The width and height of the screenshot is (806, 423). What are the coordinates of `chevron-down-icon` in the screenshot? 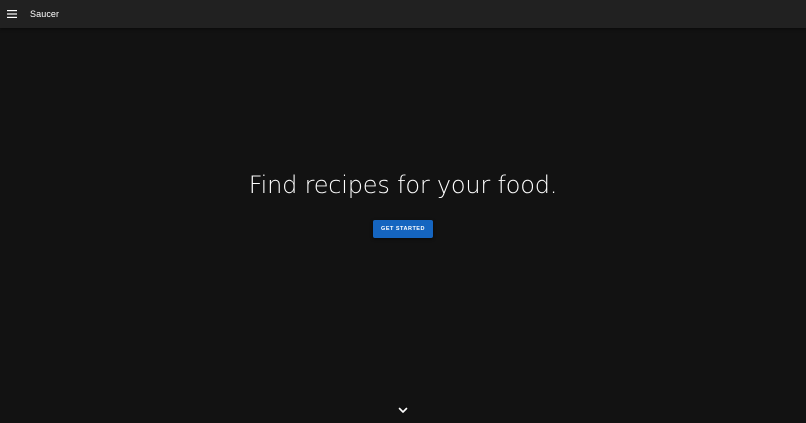 It's located at (403, 410).